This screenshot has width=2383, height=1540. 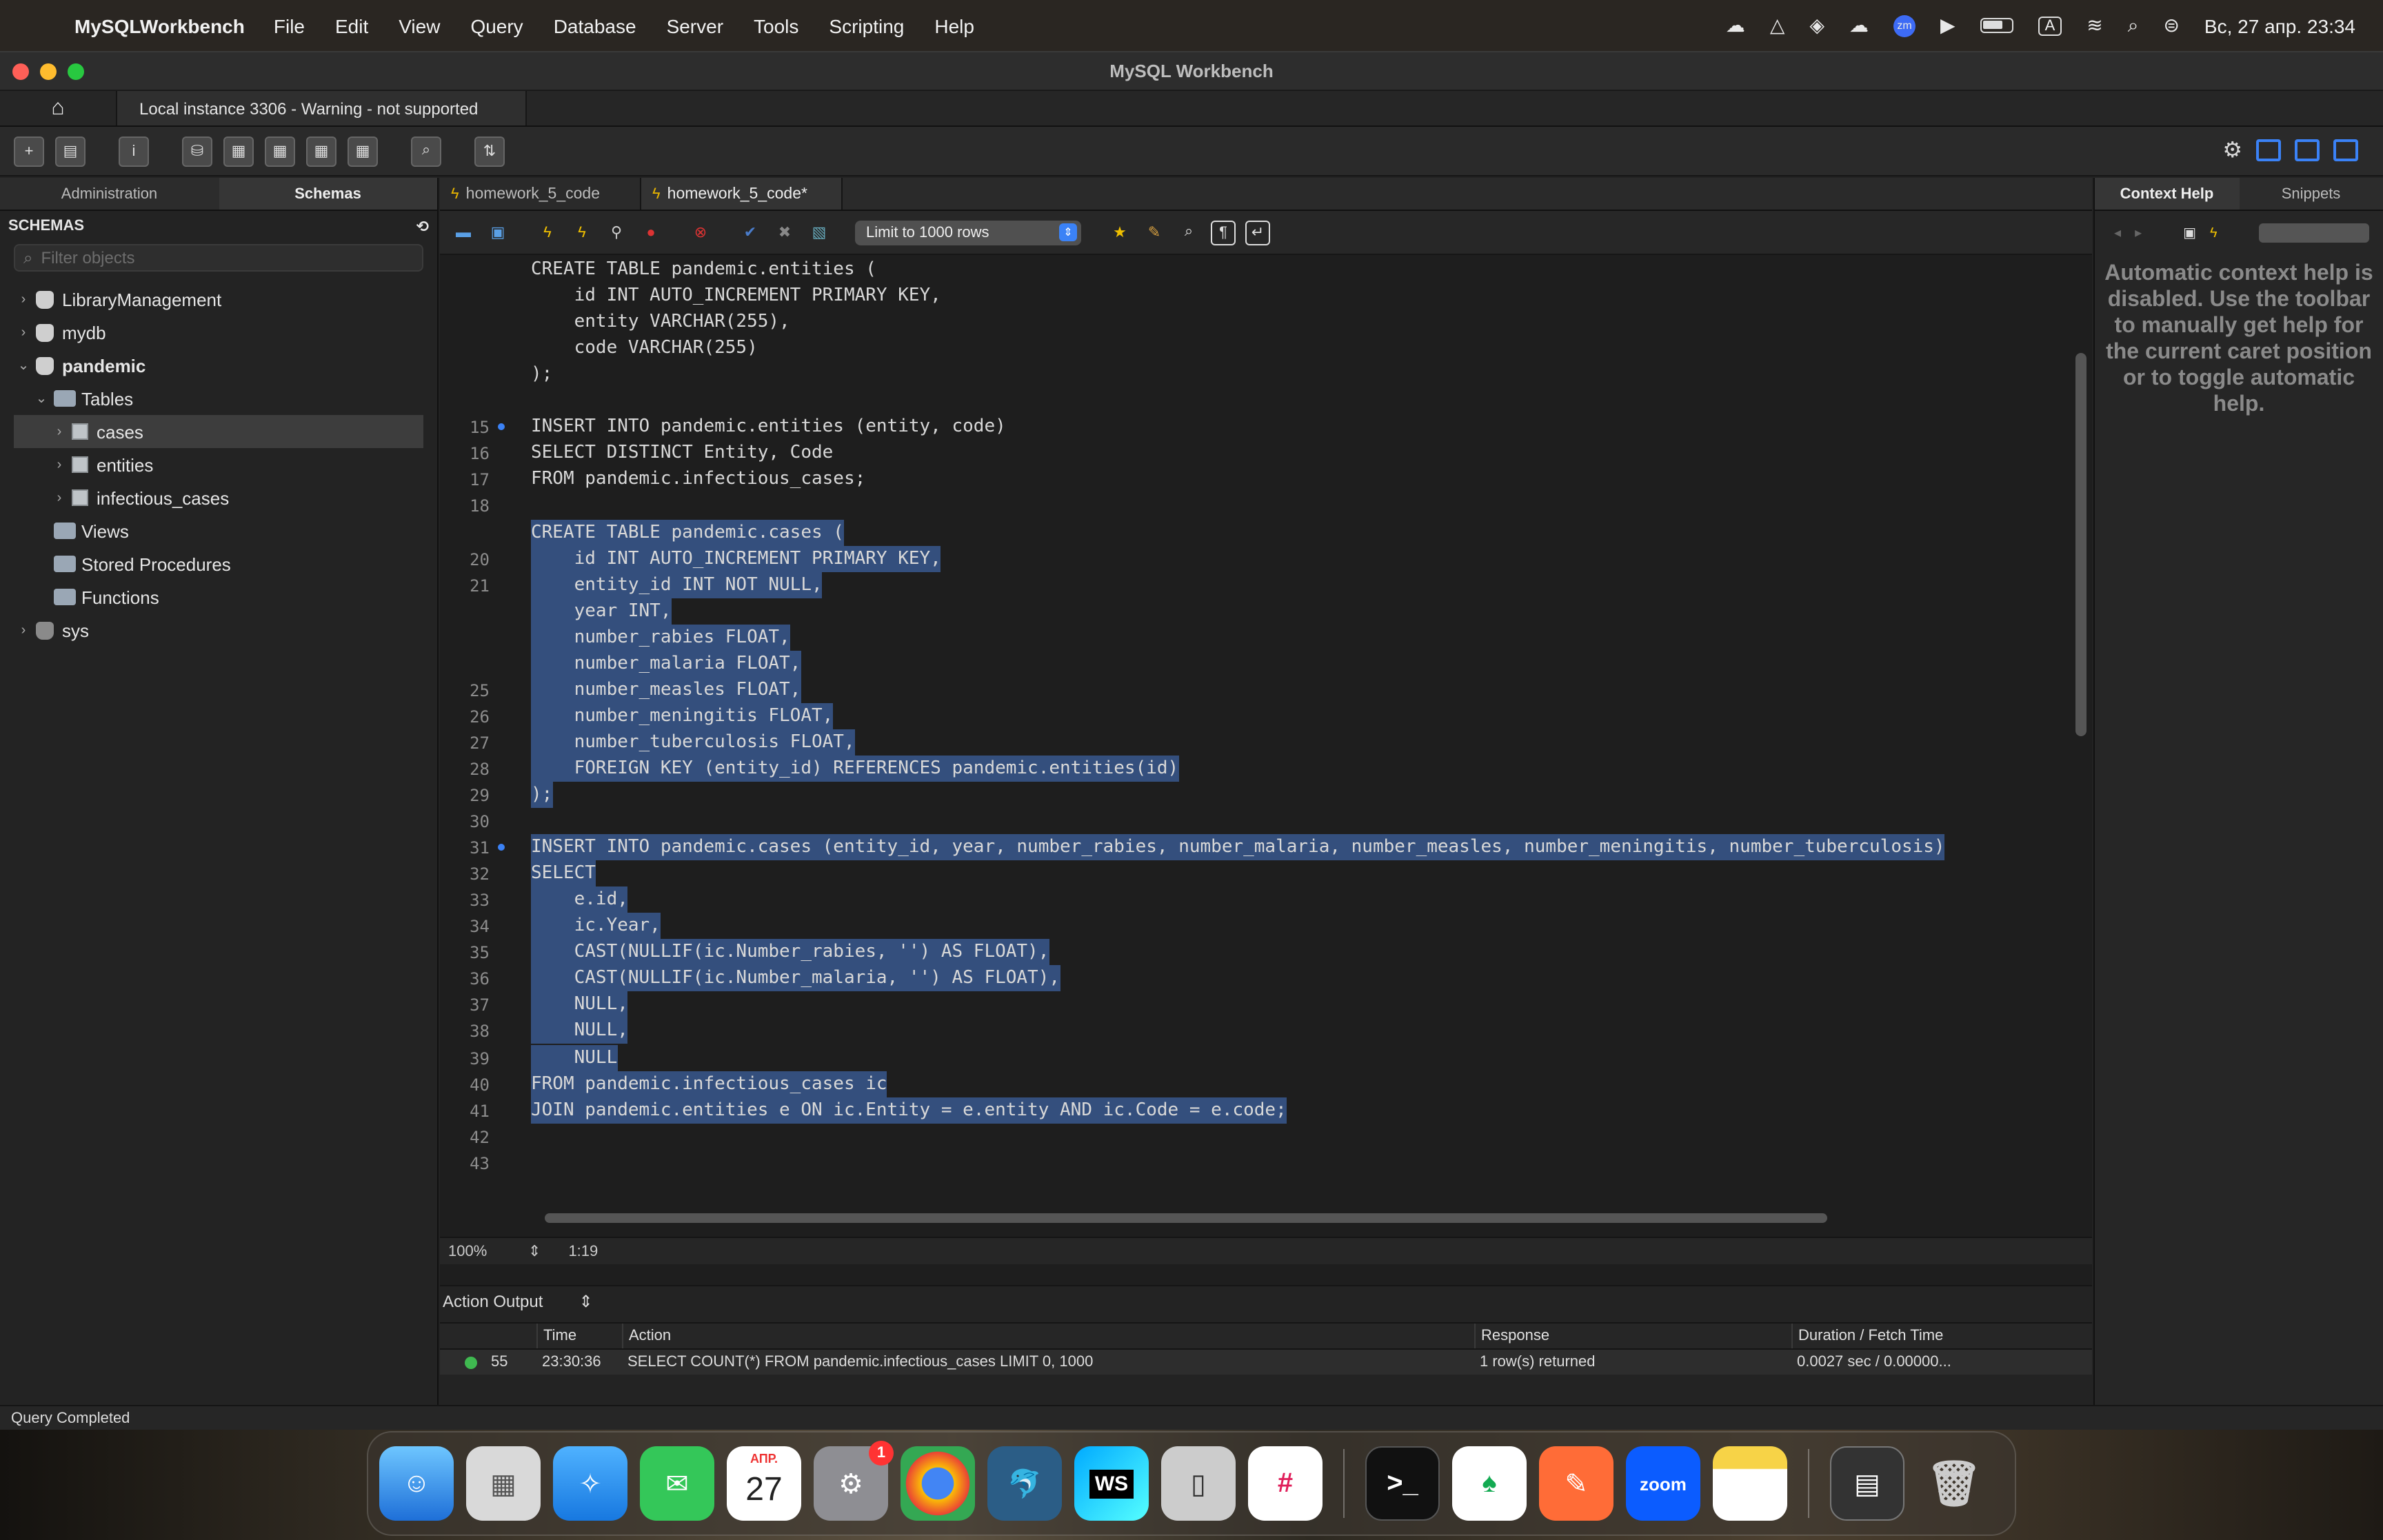 I want to click on schema-item-sys: › sys, so click(x=218, y=630).